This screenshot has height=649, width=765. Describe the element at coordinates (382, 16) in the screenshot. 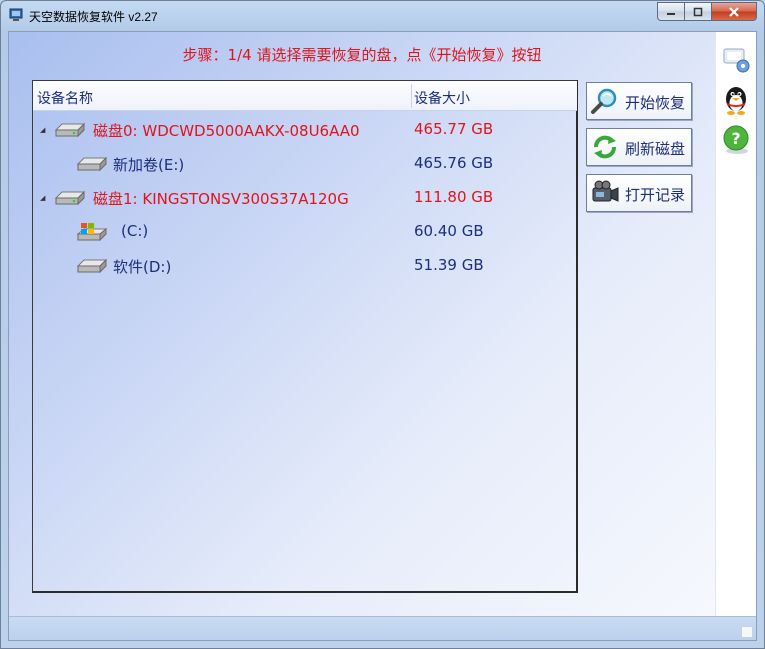

I see `title-bar: 天空数据恢复软件 v2.27` at that location.